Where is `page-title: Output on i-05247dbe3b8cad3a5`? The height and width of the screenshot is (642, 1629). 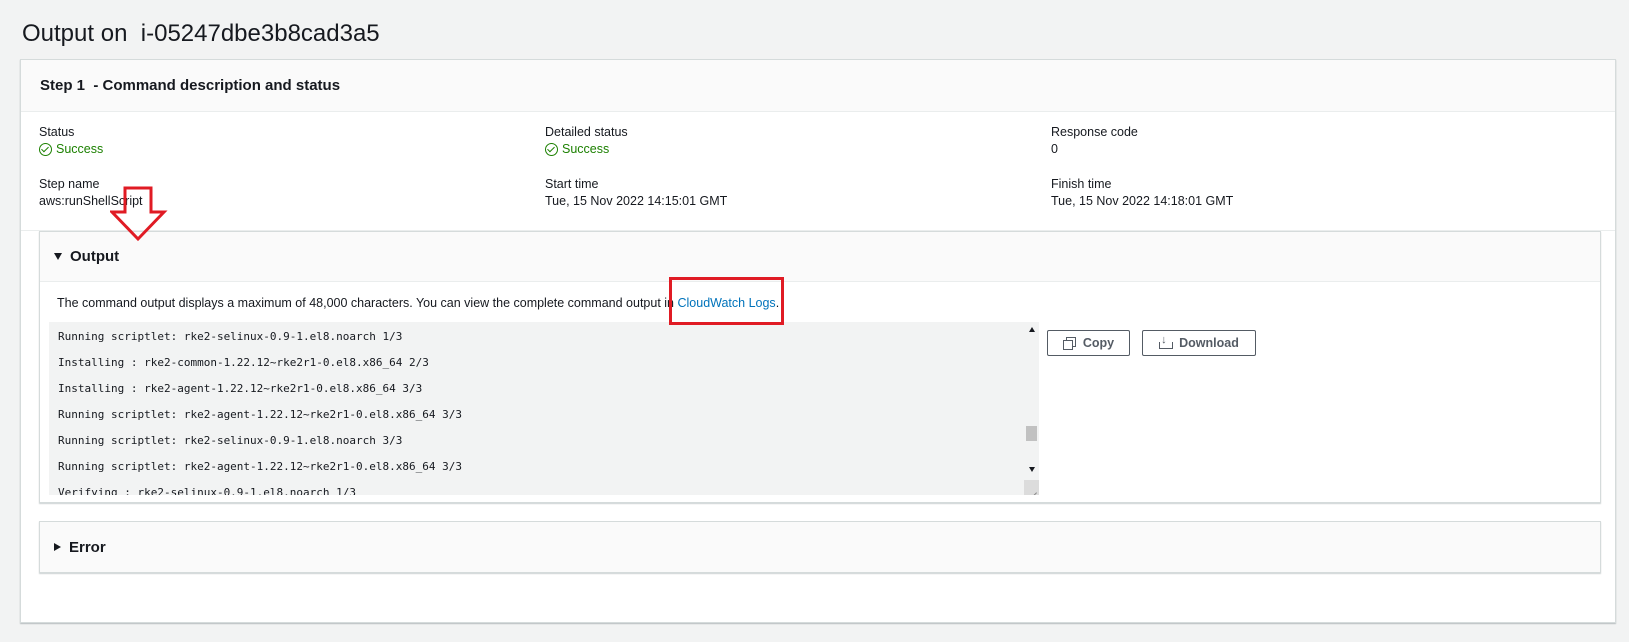 page-title: Output on i-05247dbe3b8cad3a5 is located at coordinates (201, 34).